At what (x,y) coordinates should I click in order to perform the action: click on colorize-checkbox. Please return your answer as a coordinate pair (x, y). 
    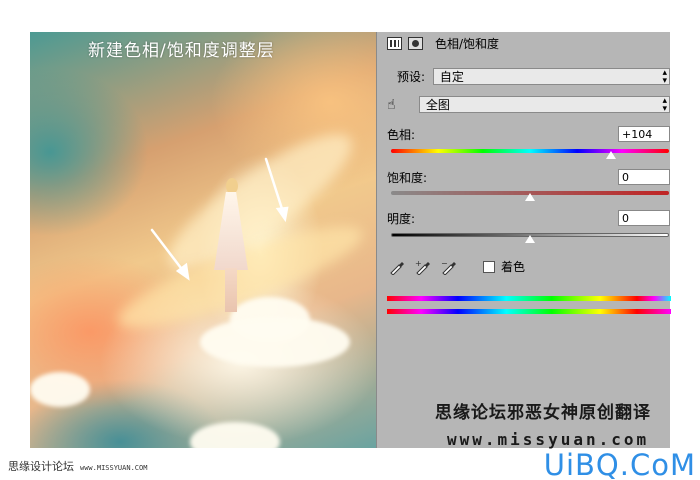
    Looking at the image, I should click on (489, 266).